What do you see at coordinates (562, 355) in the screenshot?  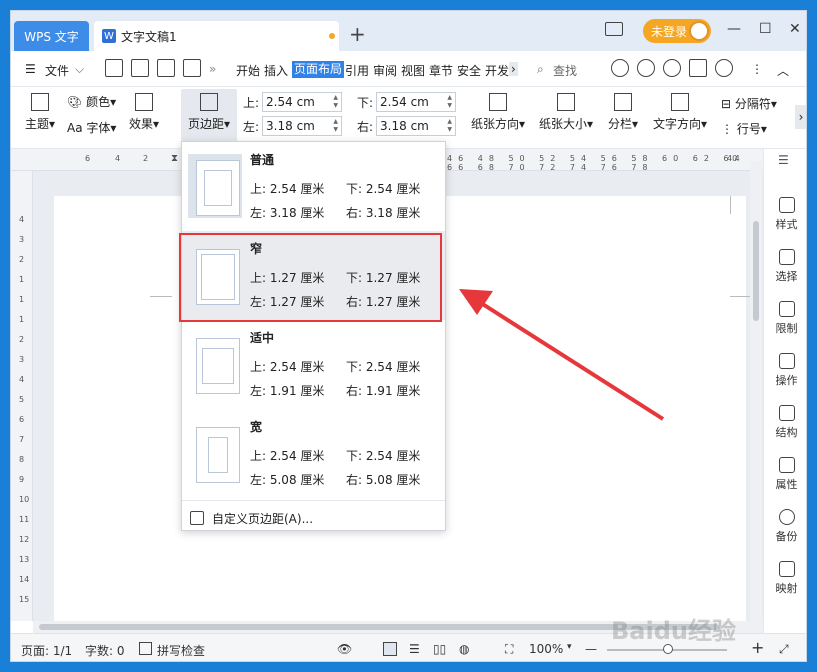 I see `annotation-arrow` at bounding box center [562, 355].